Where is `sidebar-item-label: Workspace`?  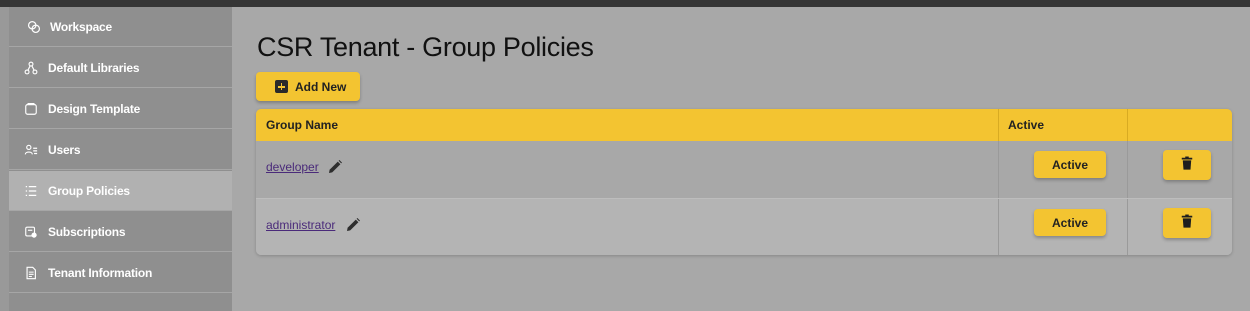 sidebar-item-label: Workspace is located at coordinates (81, 26).